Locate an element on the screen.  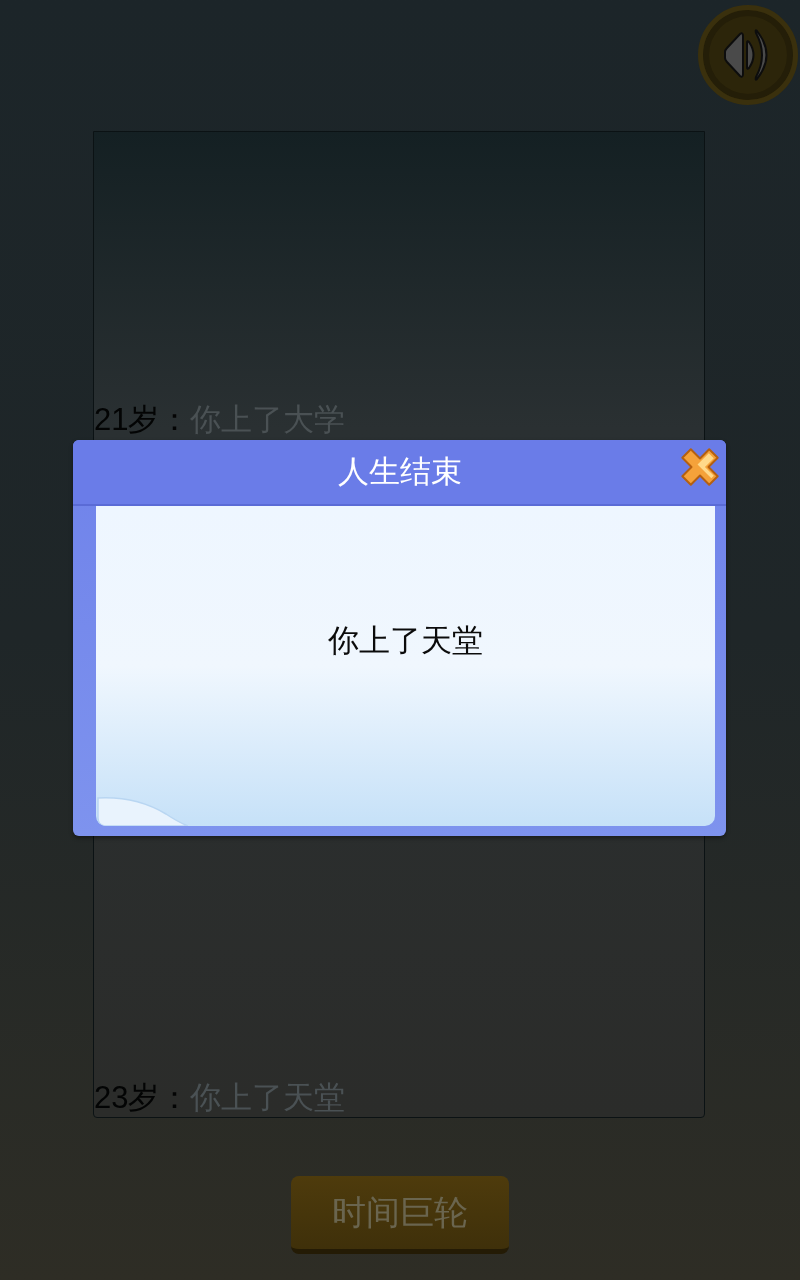
close-button is located at coordinates (700, 467).